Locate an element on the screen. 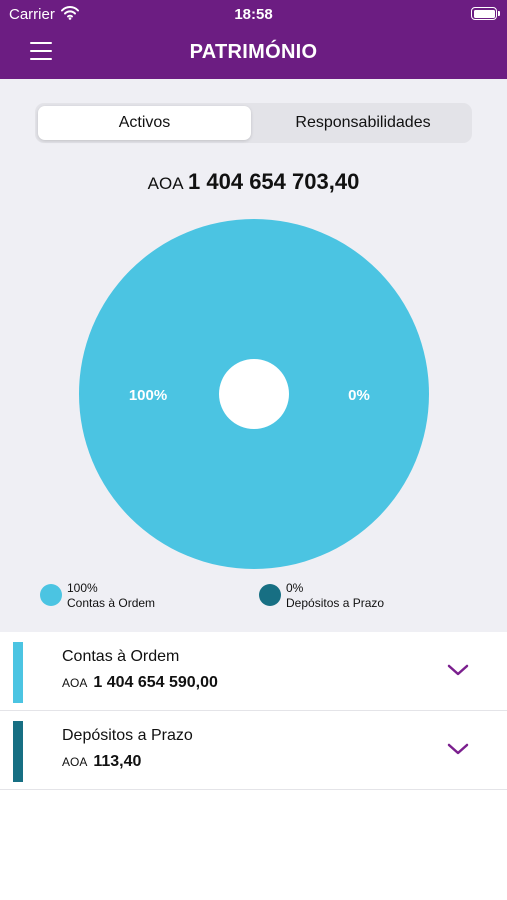 The height and width of the screenshot is (900, 507). account-balance: AOA 1 404 654 590,00 is located at coordinates (140, 683).